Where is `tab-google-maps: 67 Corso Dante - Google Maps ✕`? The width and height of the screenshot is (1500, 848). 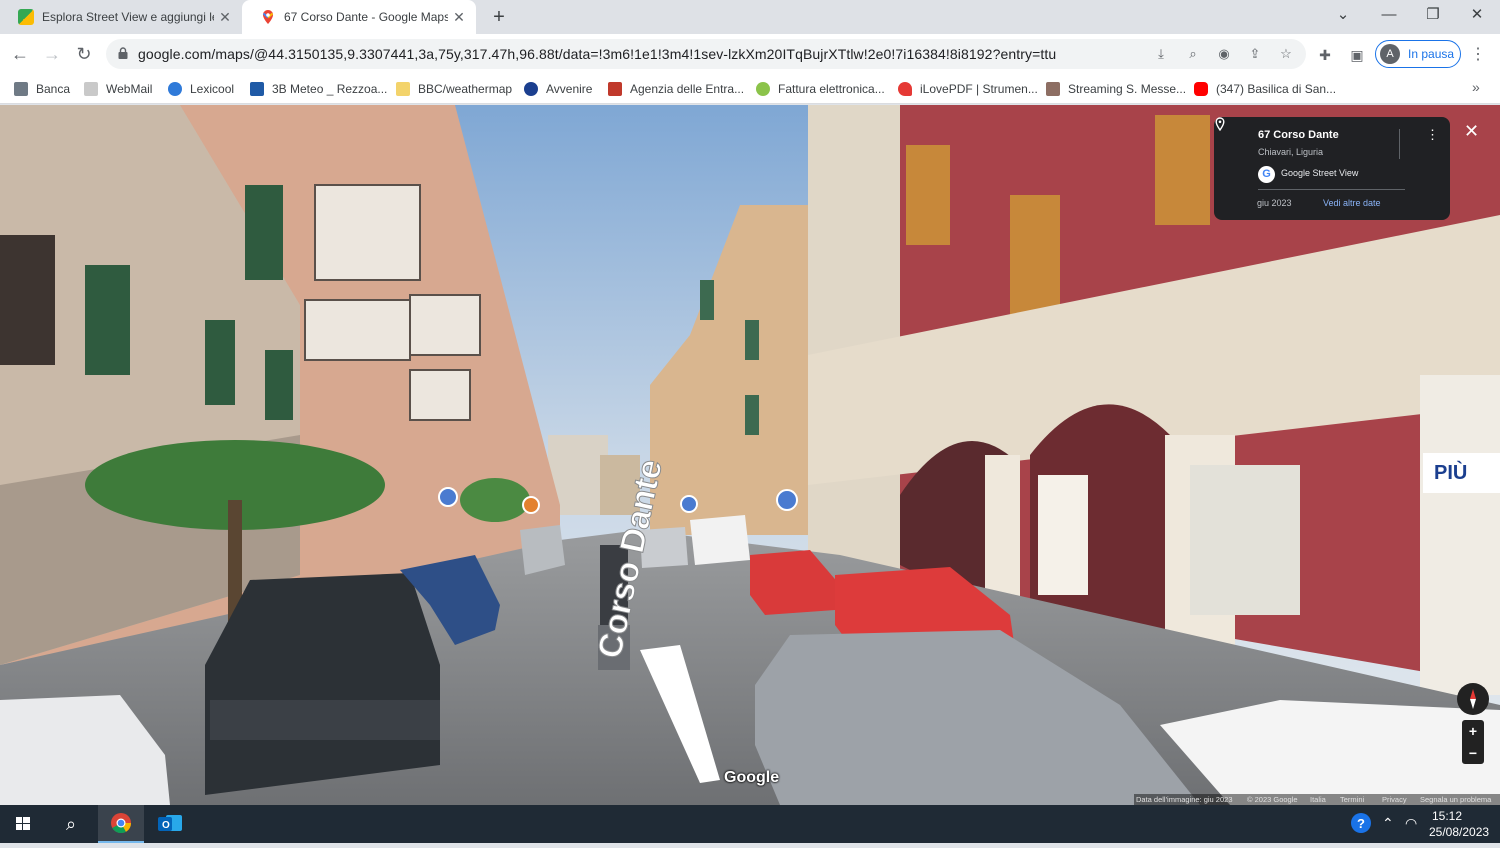 tab-google-maps: 67 Corso Dante - Google Maps ✕ is located at coordinates (359, 17).